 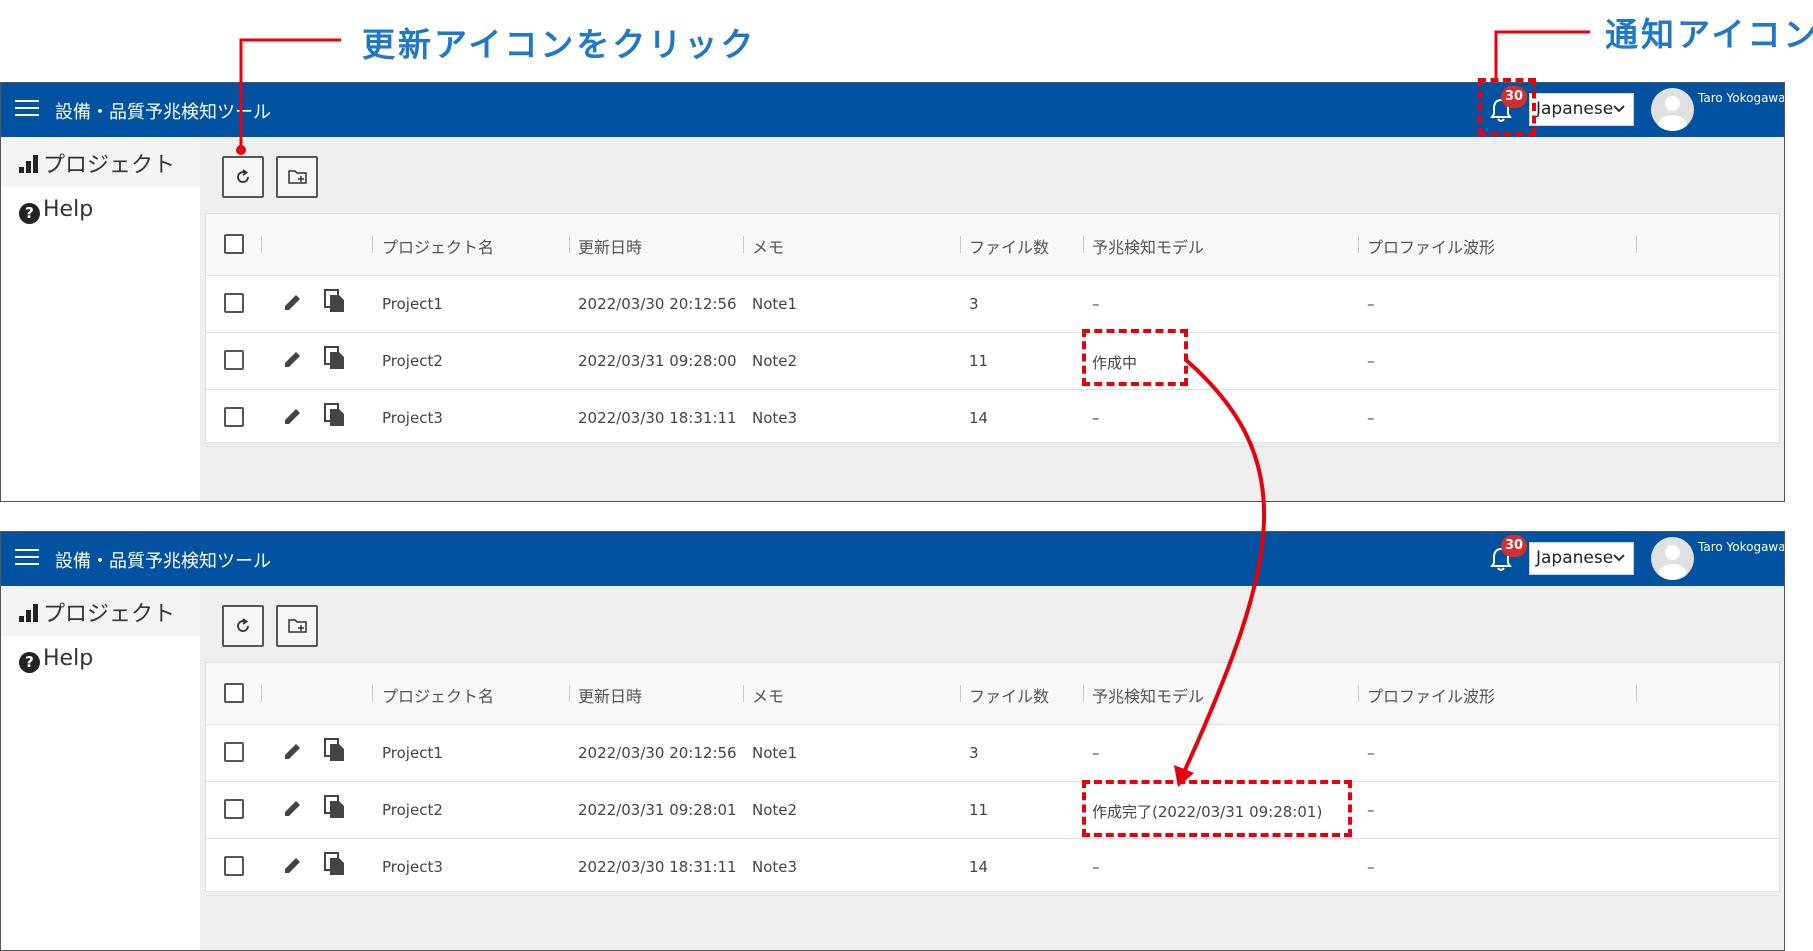 I want to click on app-bar: 設備・品質予兆検知ツール 30 Japanese Taro Yokogawa, so click(x=892, y=559).